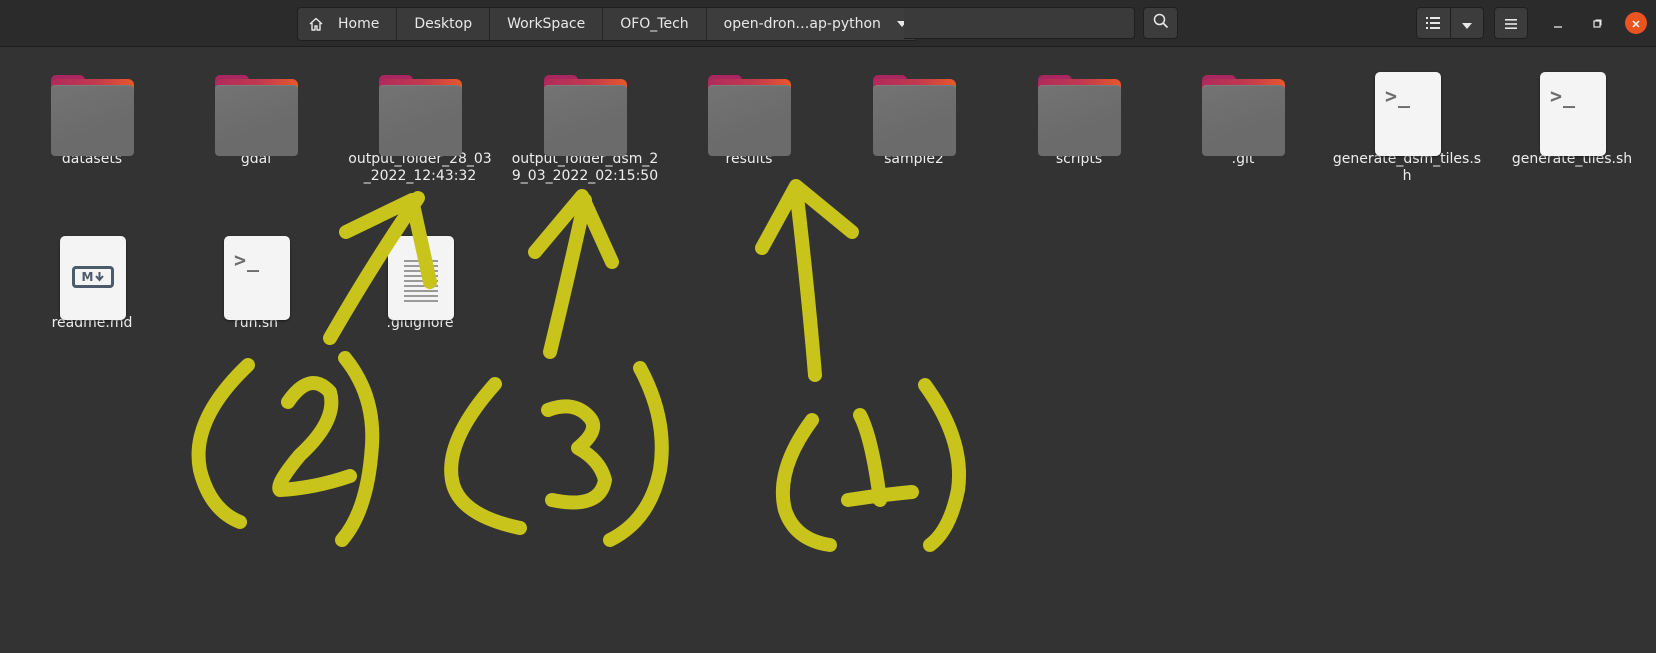 This screenshot has width=1656, height=653. I want to click on view-toggle-group, so click(1450, 23).